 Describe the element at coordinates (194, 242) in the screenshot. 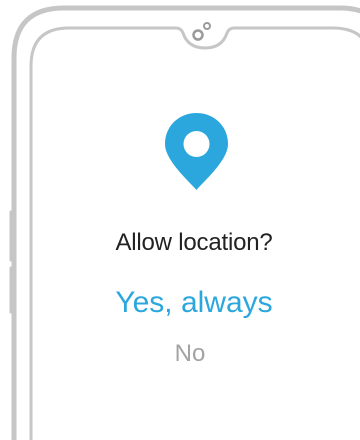

I see `dialog-prompt: Allow location?` at that location.